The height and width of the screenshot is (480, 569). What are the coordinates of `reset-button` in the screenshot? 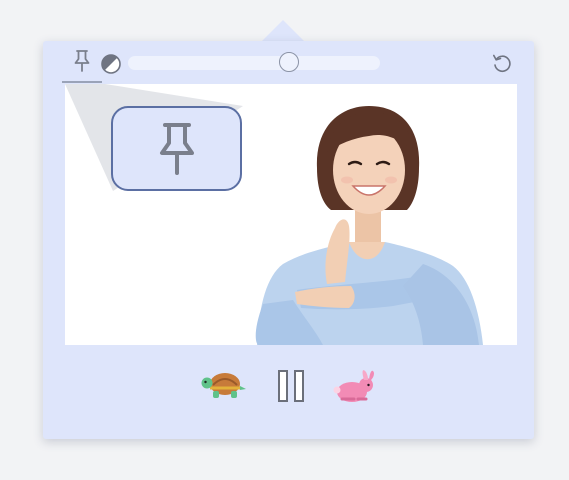 It's located at (502, 63).